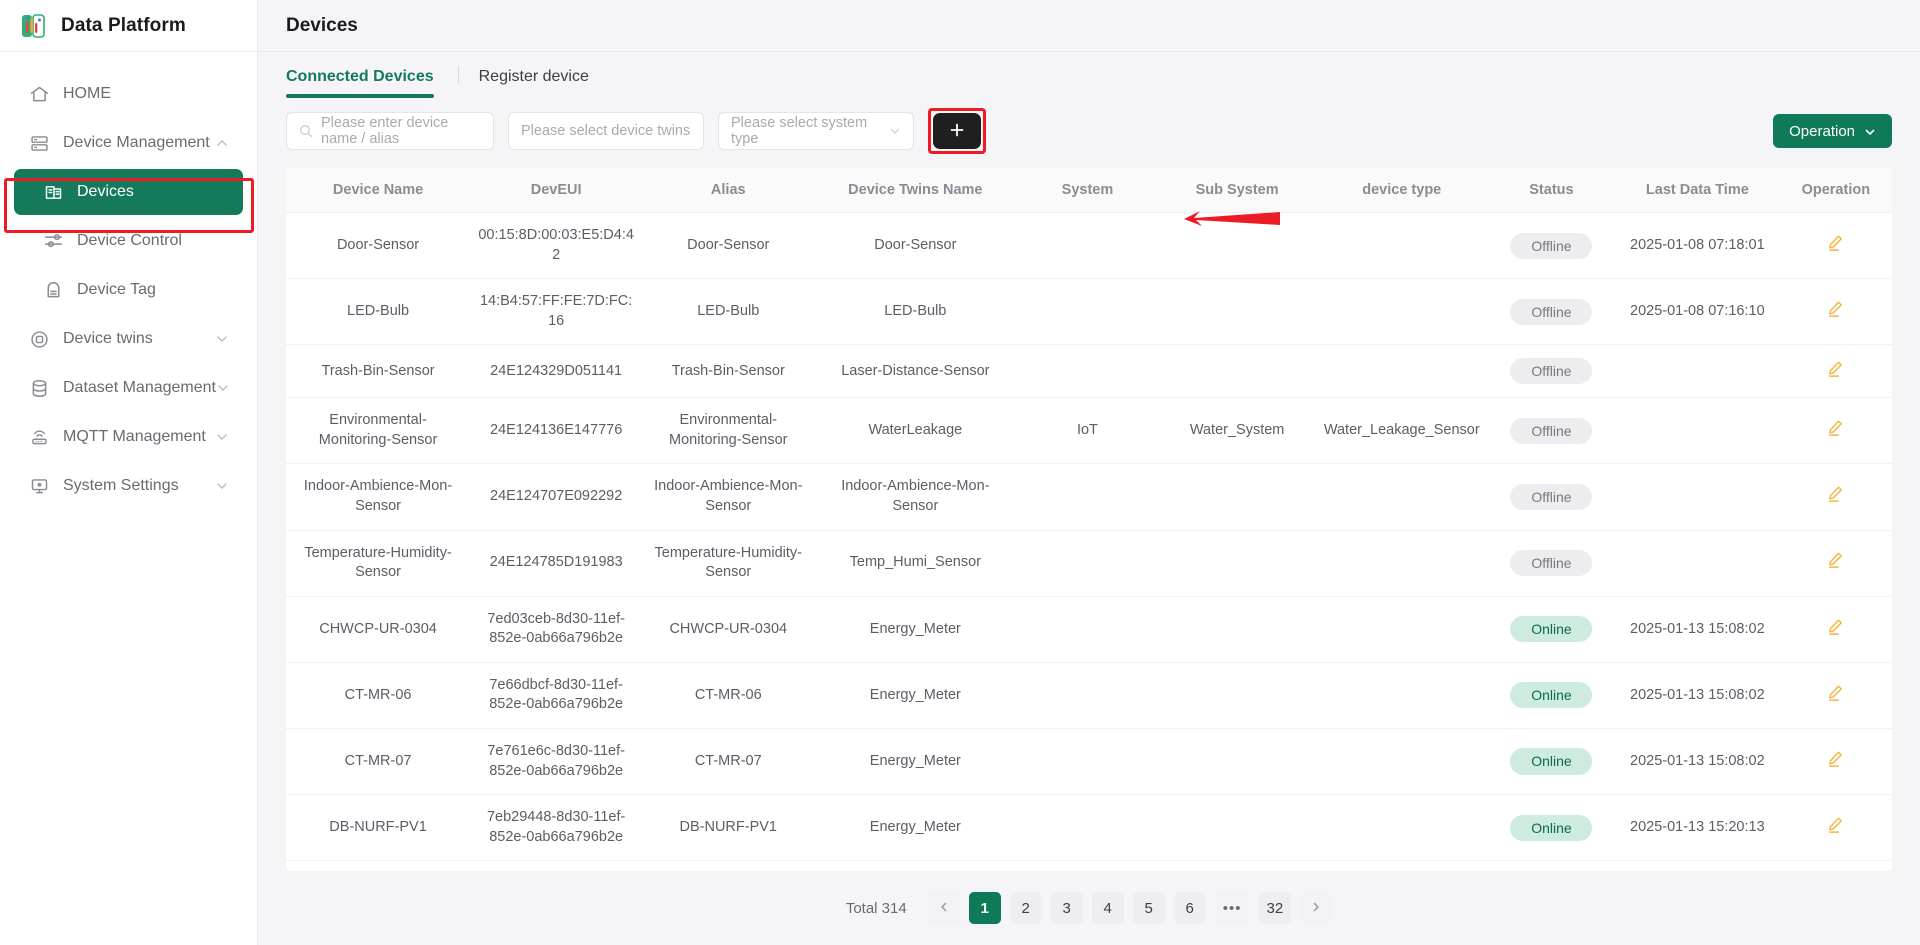  Describe the element at coordinates (728, 695) in the screenshot. I see `cell-alias: CT-MR-06` at that location.